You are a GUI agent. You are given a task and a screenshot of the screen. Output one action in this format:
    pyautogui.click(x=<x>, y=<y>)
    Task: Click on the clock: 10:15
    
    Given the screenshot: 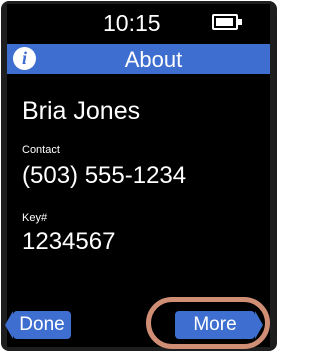 What is the action you would take?
    pyautogui.click(x=132, y=23)
    